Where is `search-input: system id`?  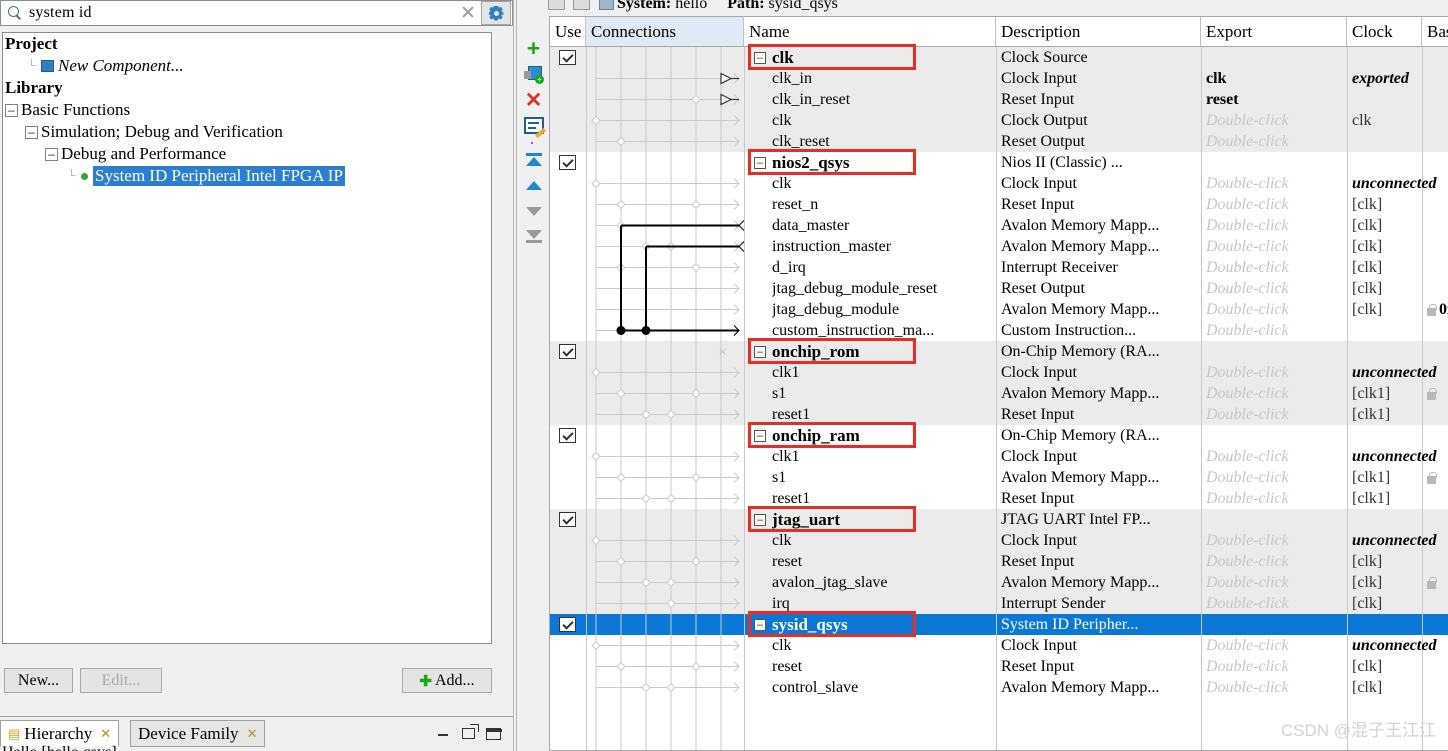 search-input: system id is located at coordinates (240, 13).